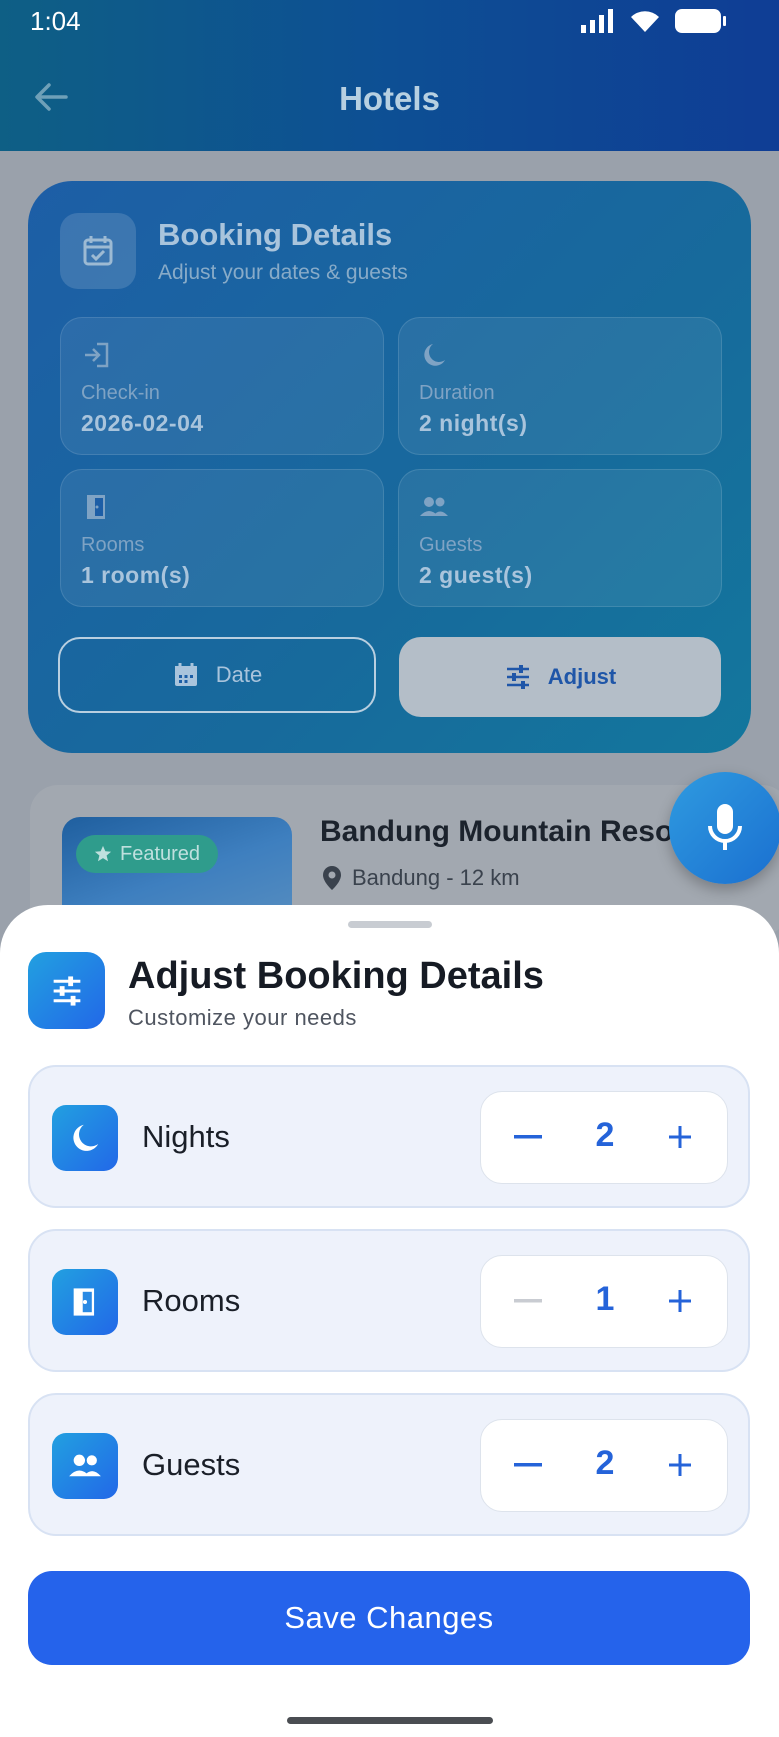  I want to click on featured-badge: Featured, so click(147, 854).